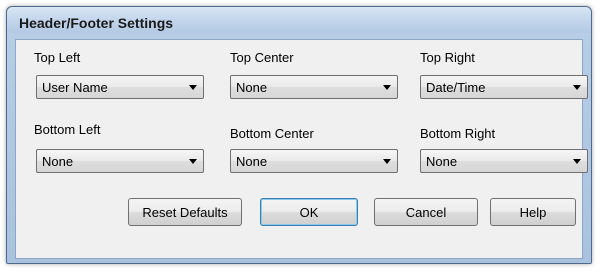 The width and height of the screenshot is (601, 273). What do you see at coordinates (299, 20) in the screenshot?
I see `title-bar: Header/Footer Settings` at bounding box center [299, 20].